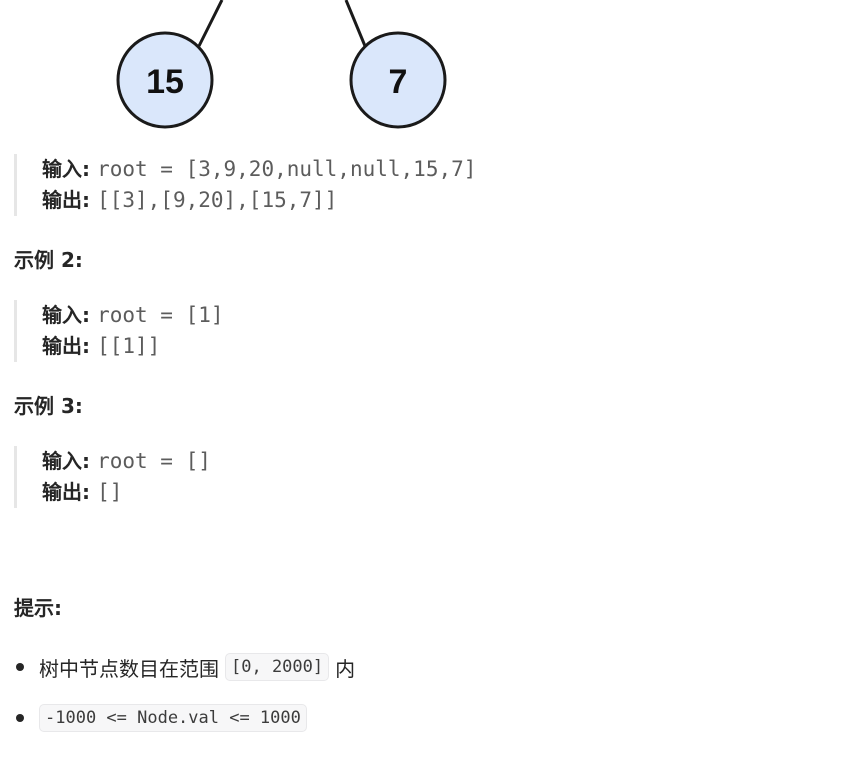 The image size is (852, 763). I want to click on input-value: root = [], so click(154, 461).